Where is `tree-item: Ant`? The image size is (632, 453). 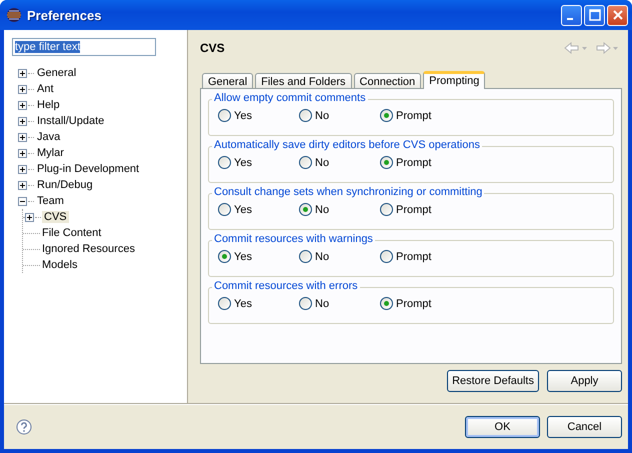 tree-item: Ant is located at coordinates (45, 89).